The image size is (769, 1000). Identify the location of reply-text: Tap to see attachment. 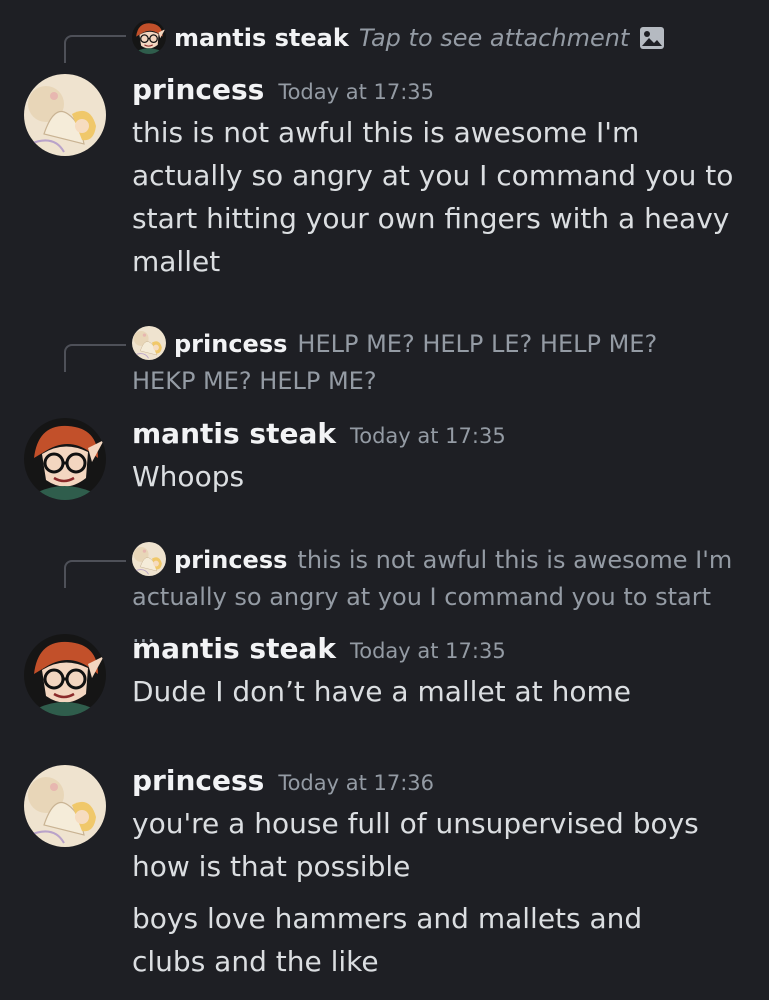
(494, 38).